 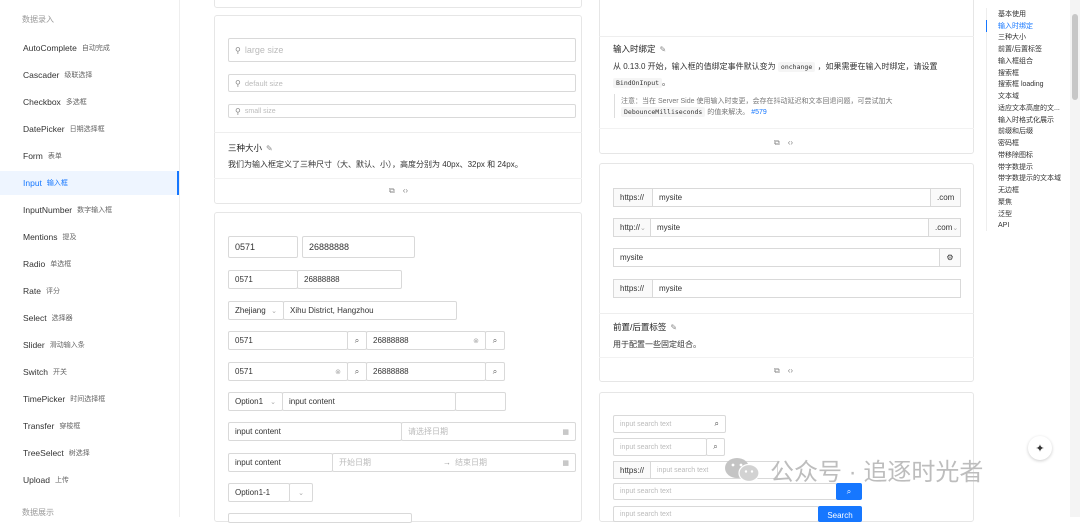 I want to click on sidebar-group-data-entry: 数据录入, so click(x=38, y=19).